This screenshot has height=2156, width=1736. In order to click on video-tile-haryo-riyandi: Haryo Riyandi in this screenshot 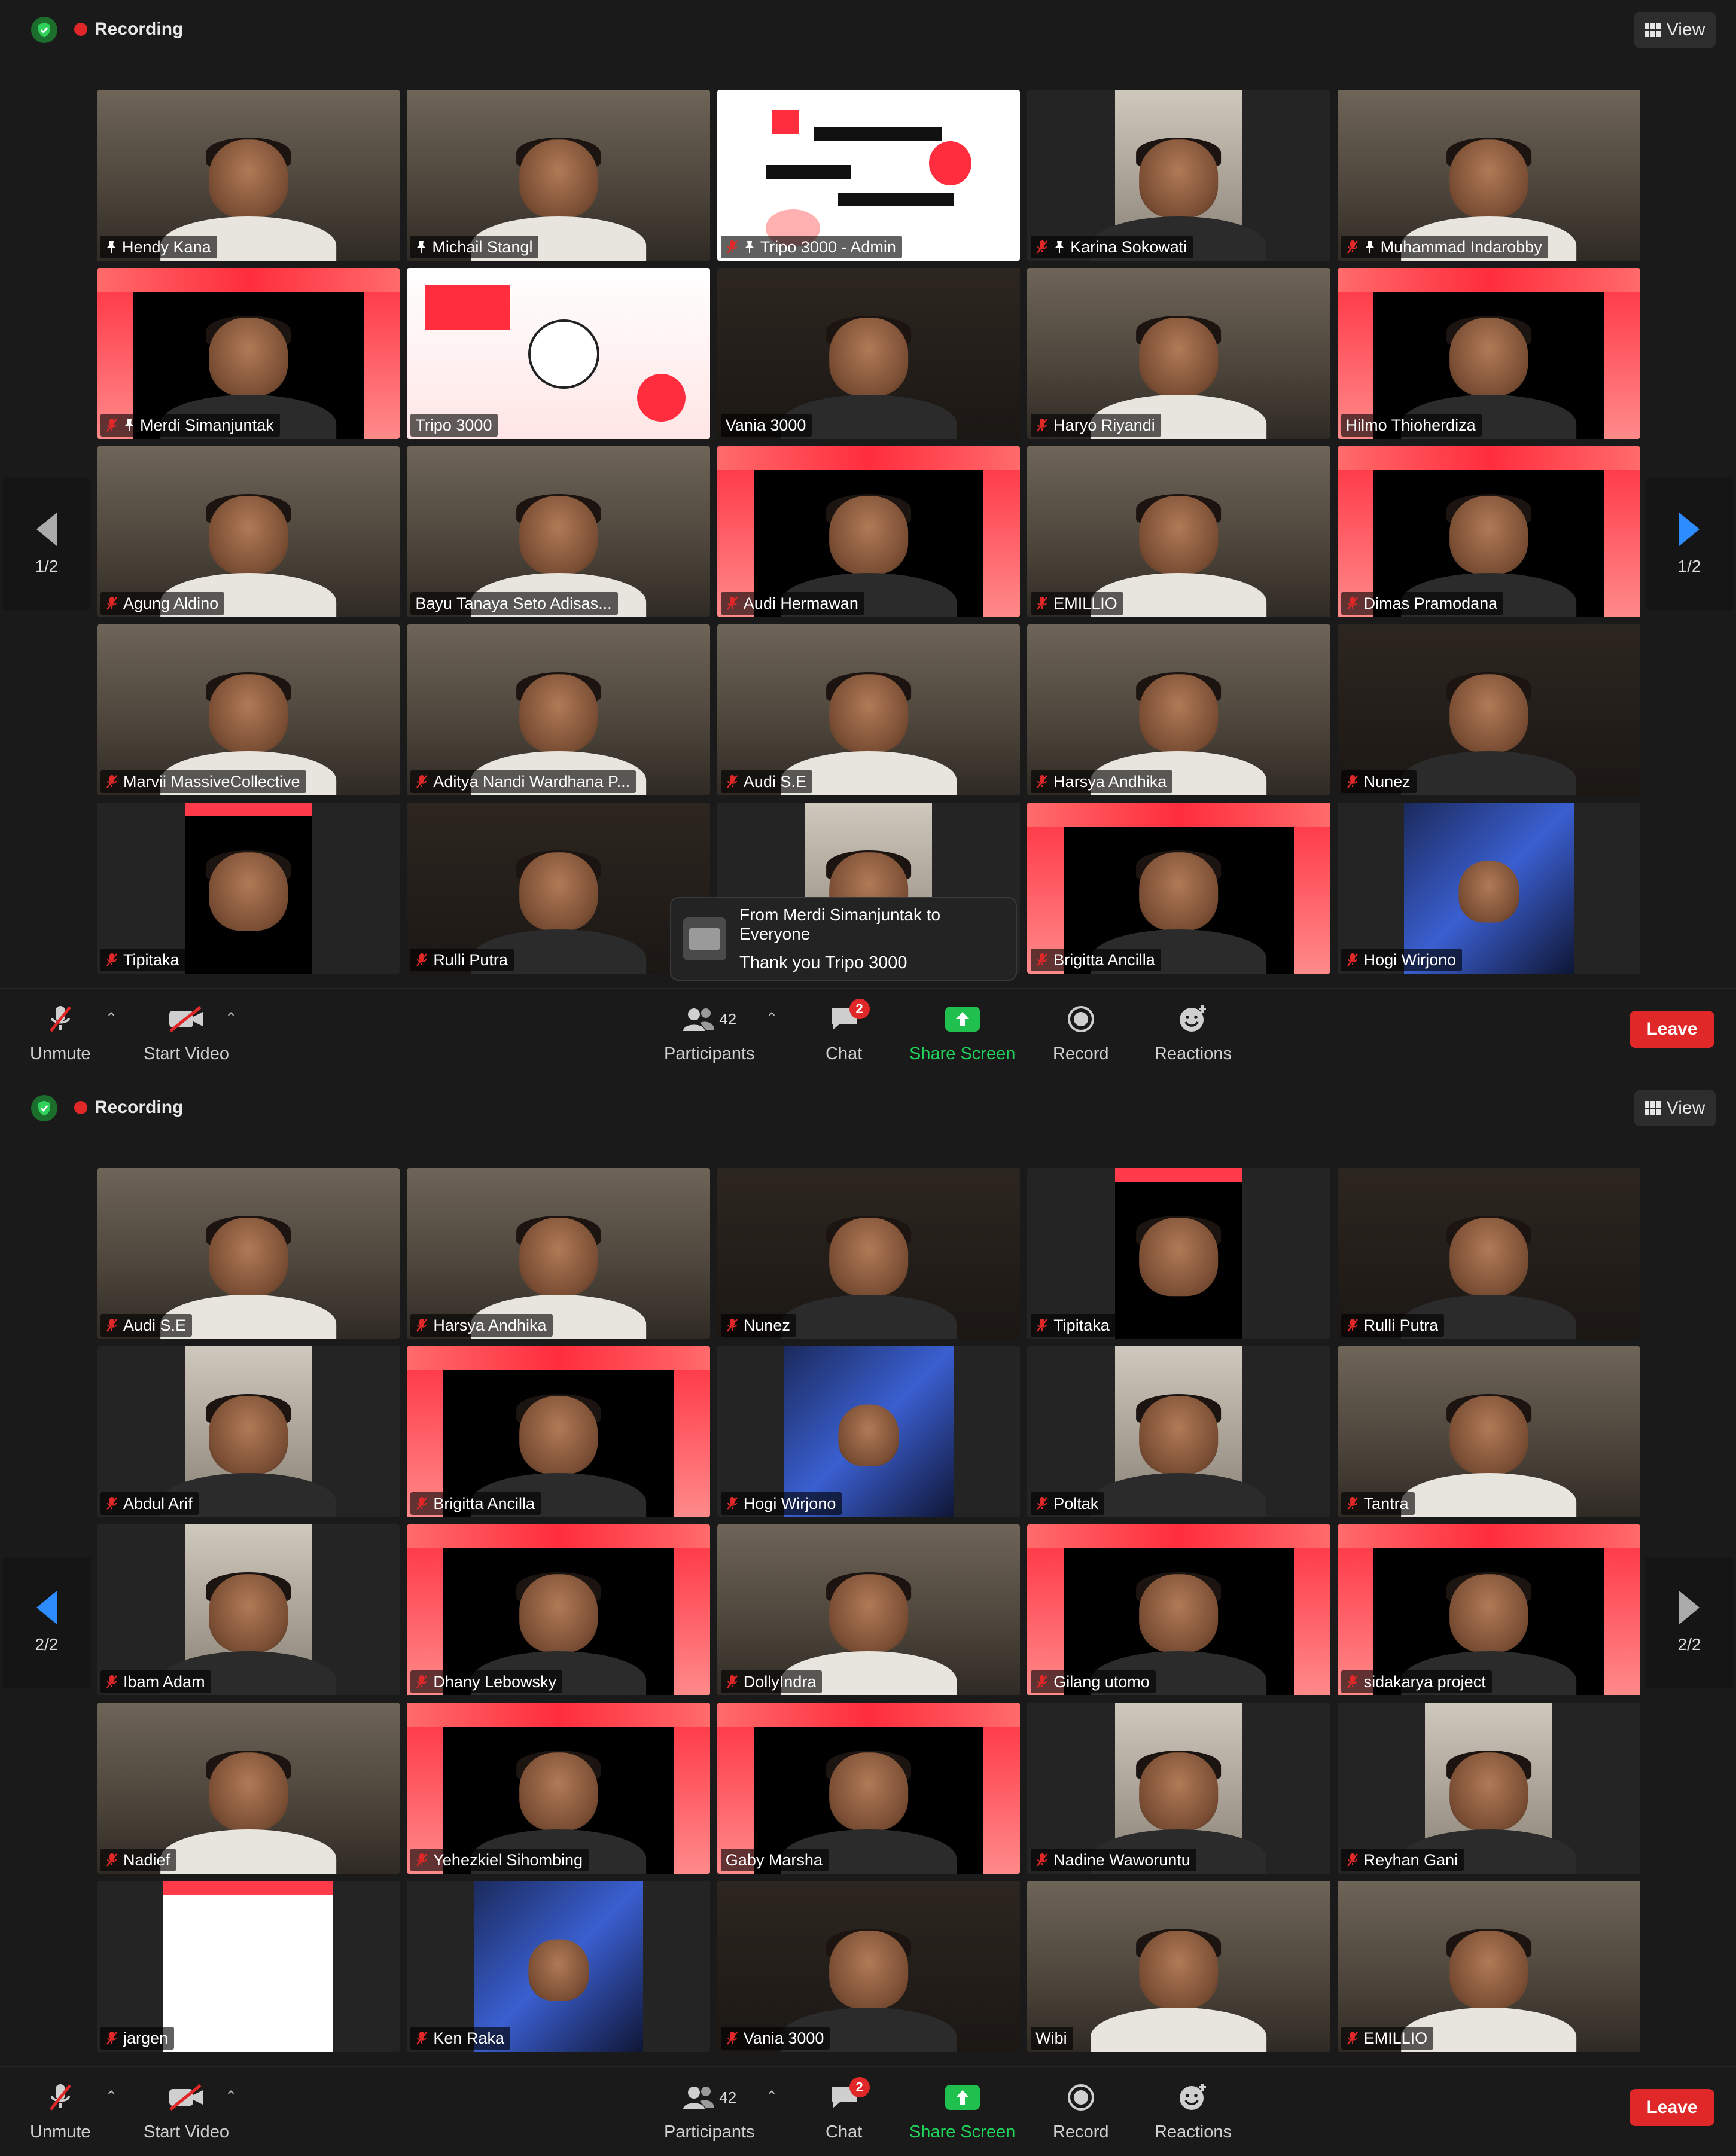, I will do `click(1178, 353)`.